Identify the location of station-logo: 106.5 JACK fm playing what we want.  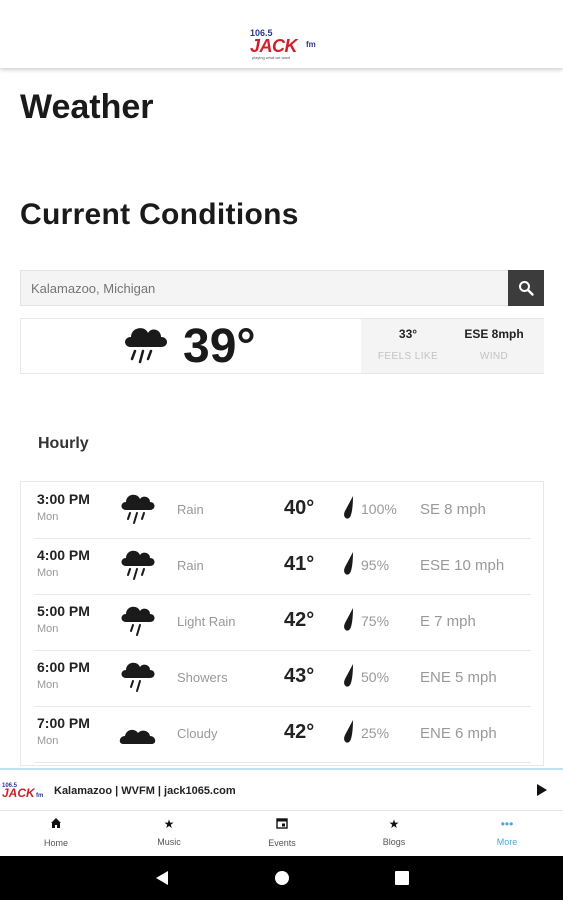
(283, 45).